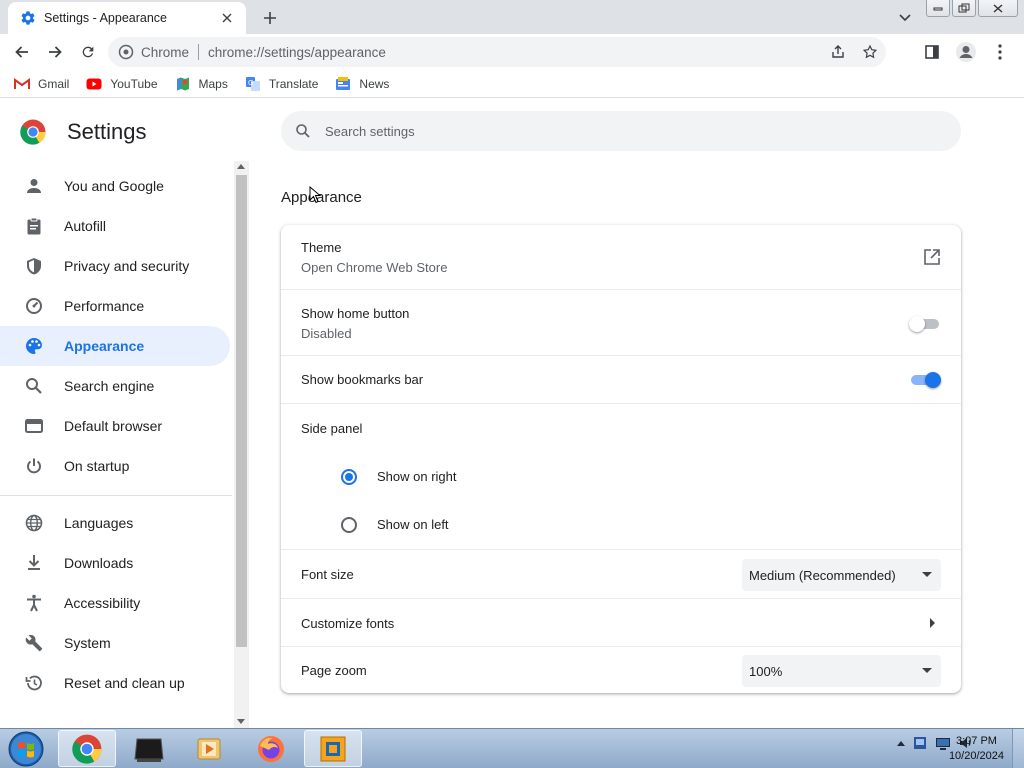 This screenshot has height=768, width=1024. I want to click on sidebar-item-downloads: Downloads, so click(115, 563).